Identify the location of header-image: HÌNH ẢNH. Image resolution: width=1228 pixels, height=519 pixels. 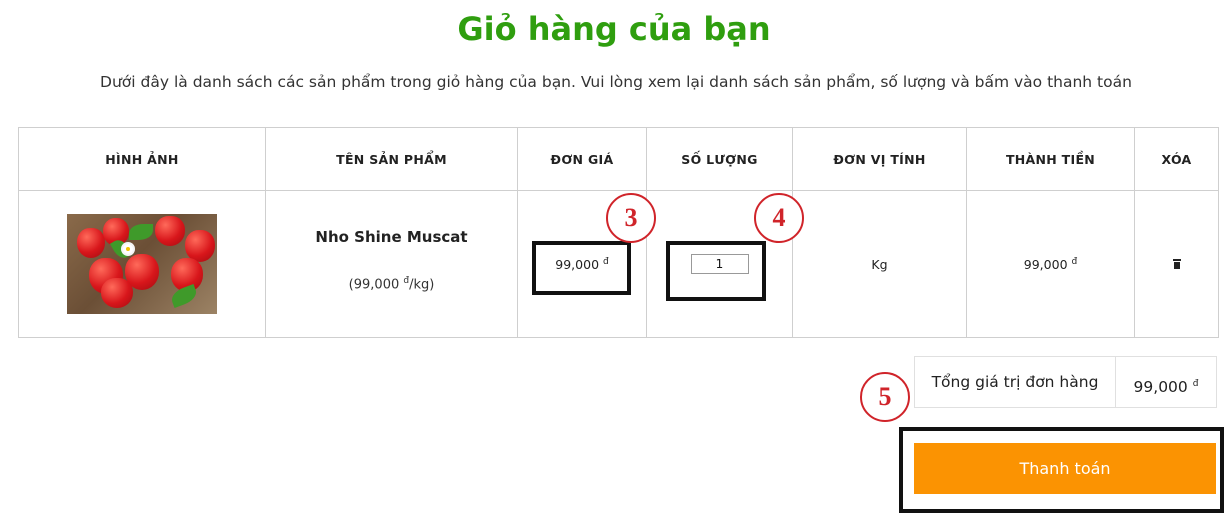
(142, 159).